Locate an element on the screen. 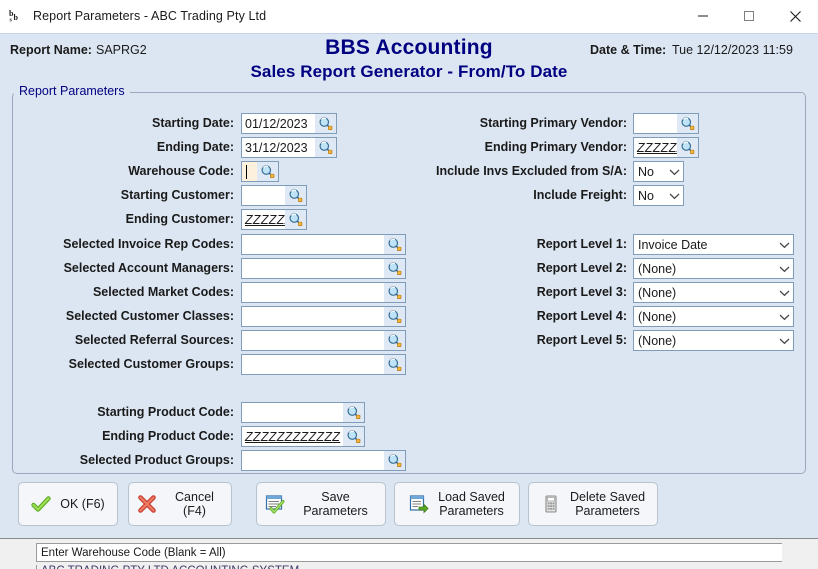 This screenshot has height=569, width=818. svg-text: s is located at coordinates (11, 21).